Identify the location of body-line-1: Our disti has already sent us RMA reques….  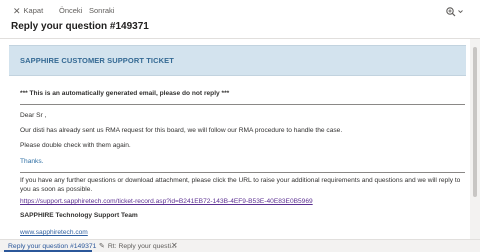
(181, 130).